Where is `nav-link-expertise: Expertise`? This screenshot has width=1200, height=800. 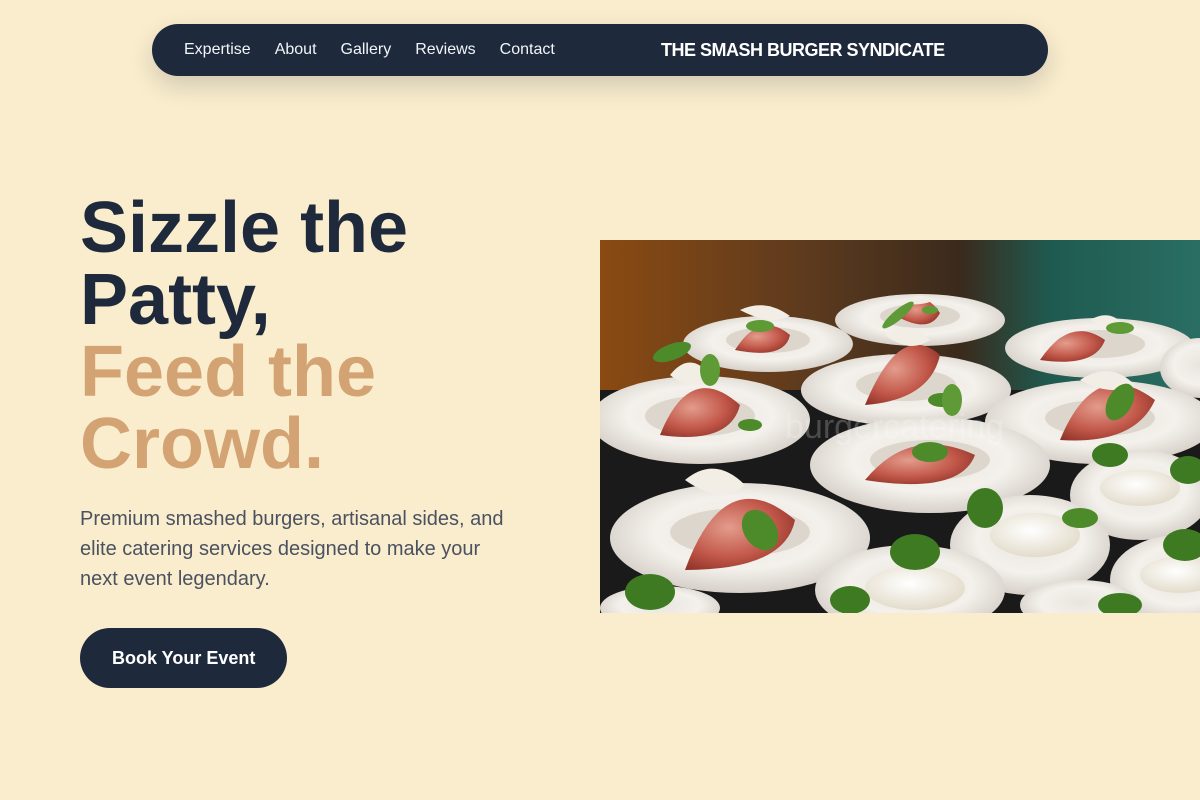 nav-link-expertise: Expertise is located at coordinates (217, 50).